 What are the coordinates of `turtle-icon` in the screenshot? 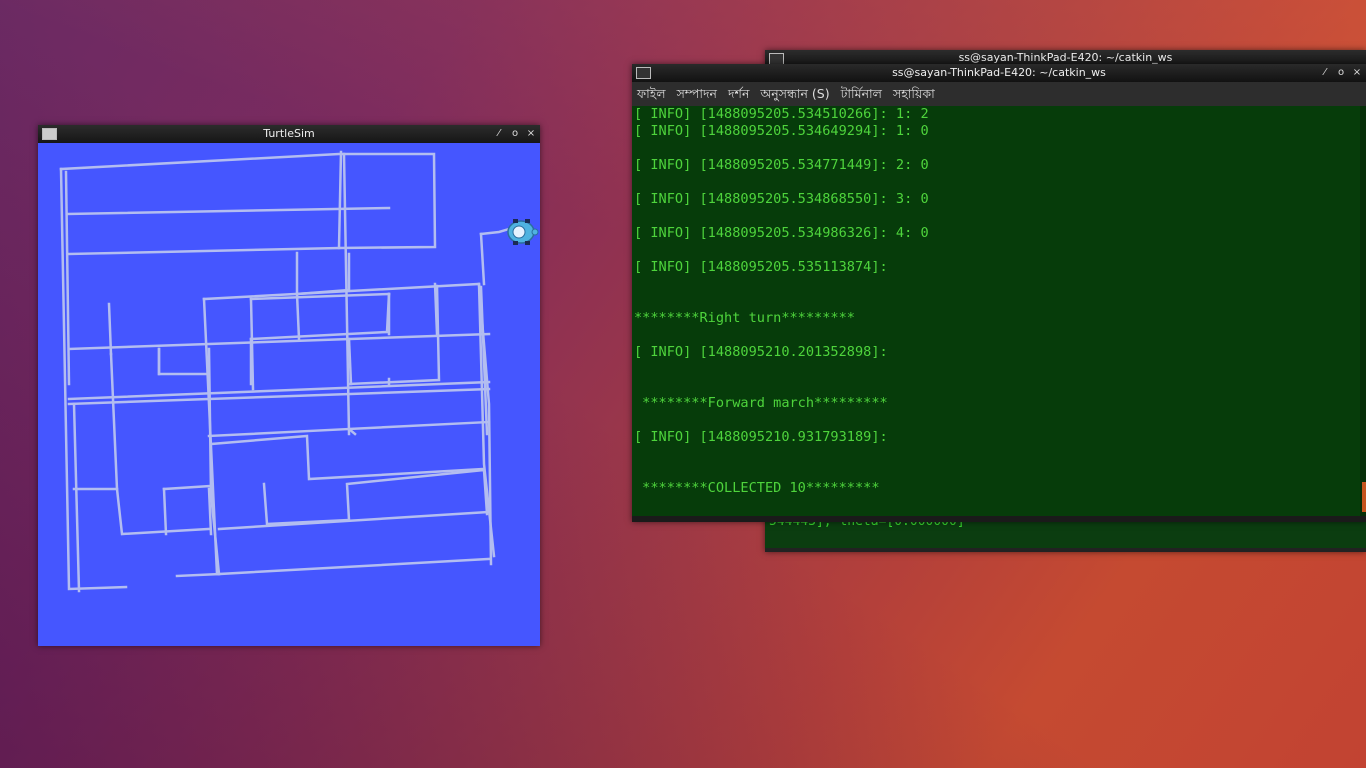 It's located at (523, 232).